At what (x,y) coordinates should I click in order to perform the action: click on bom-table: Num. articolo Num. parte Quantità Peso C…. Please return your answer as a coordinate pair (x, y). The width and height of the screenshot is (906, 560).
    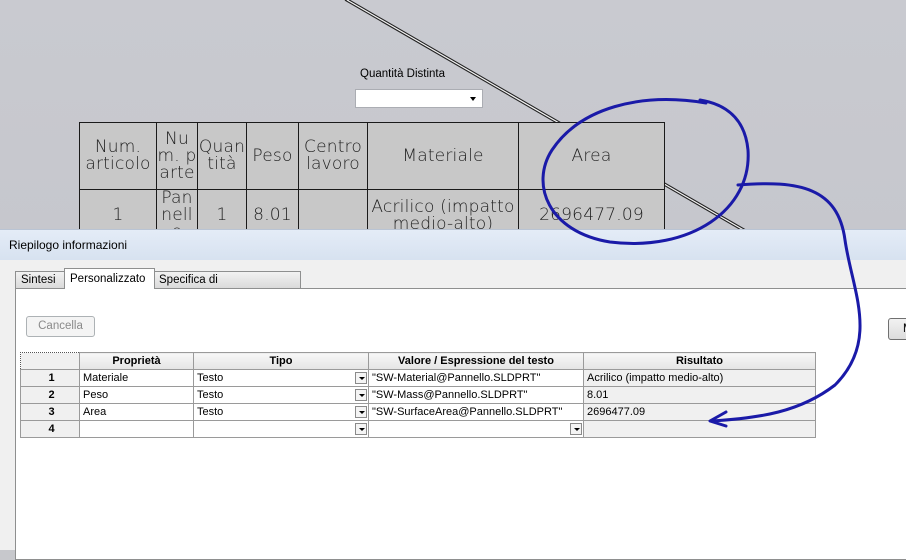
    Looking at the image, I should click on (372, 182).